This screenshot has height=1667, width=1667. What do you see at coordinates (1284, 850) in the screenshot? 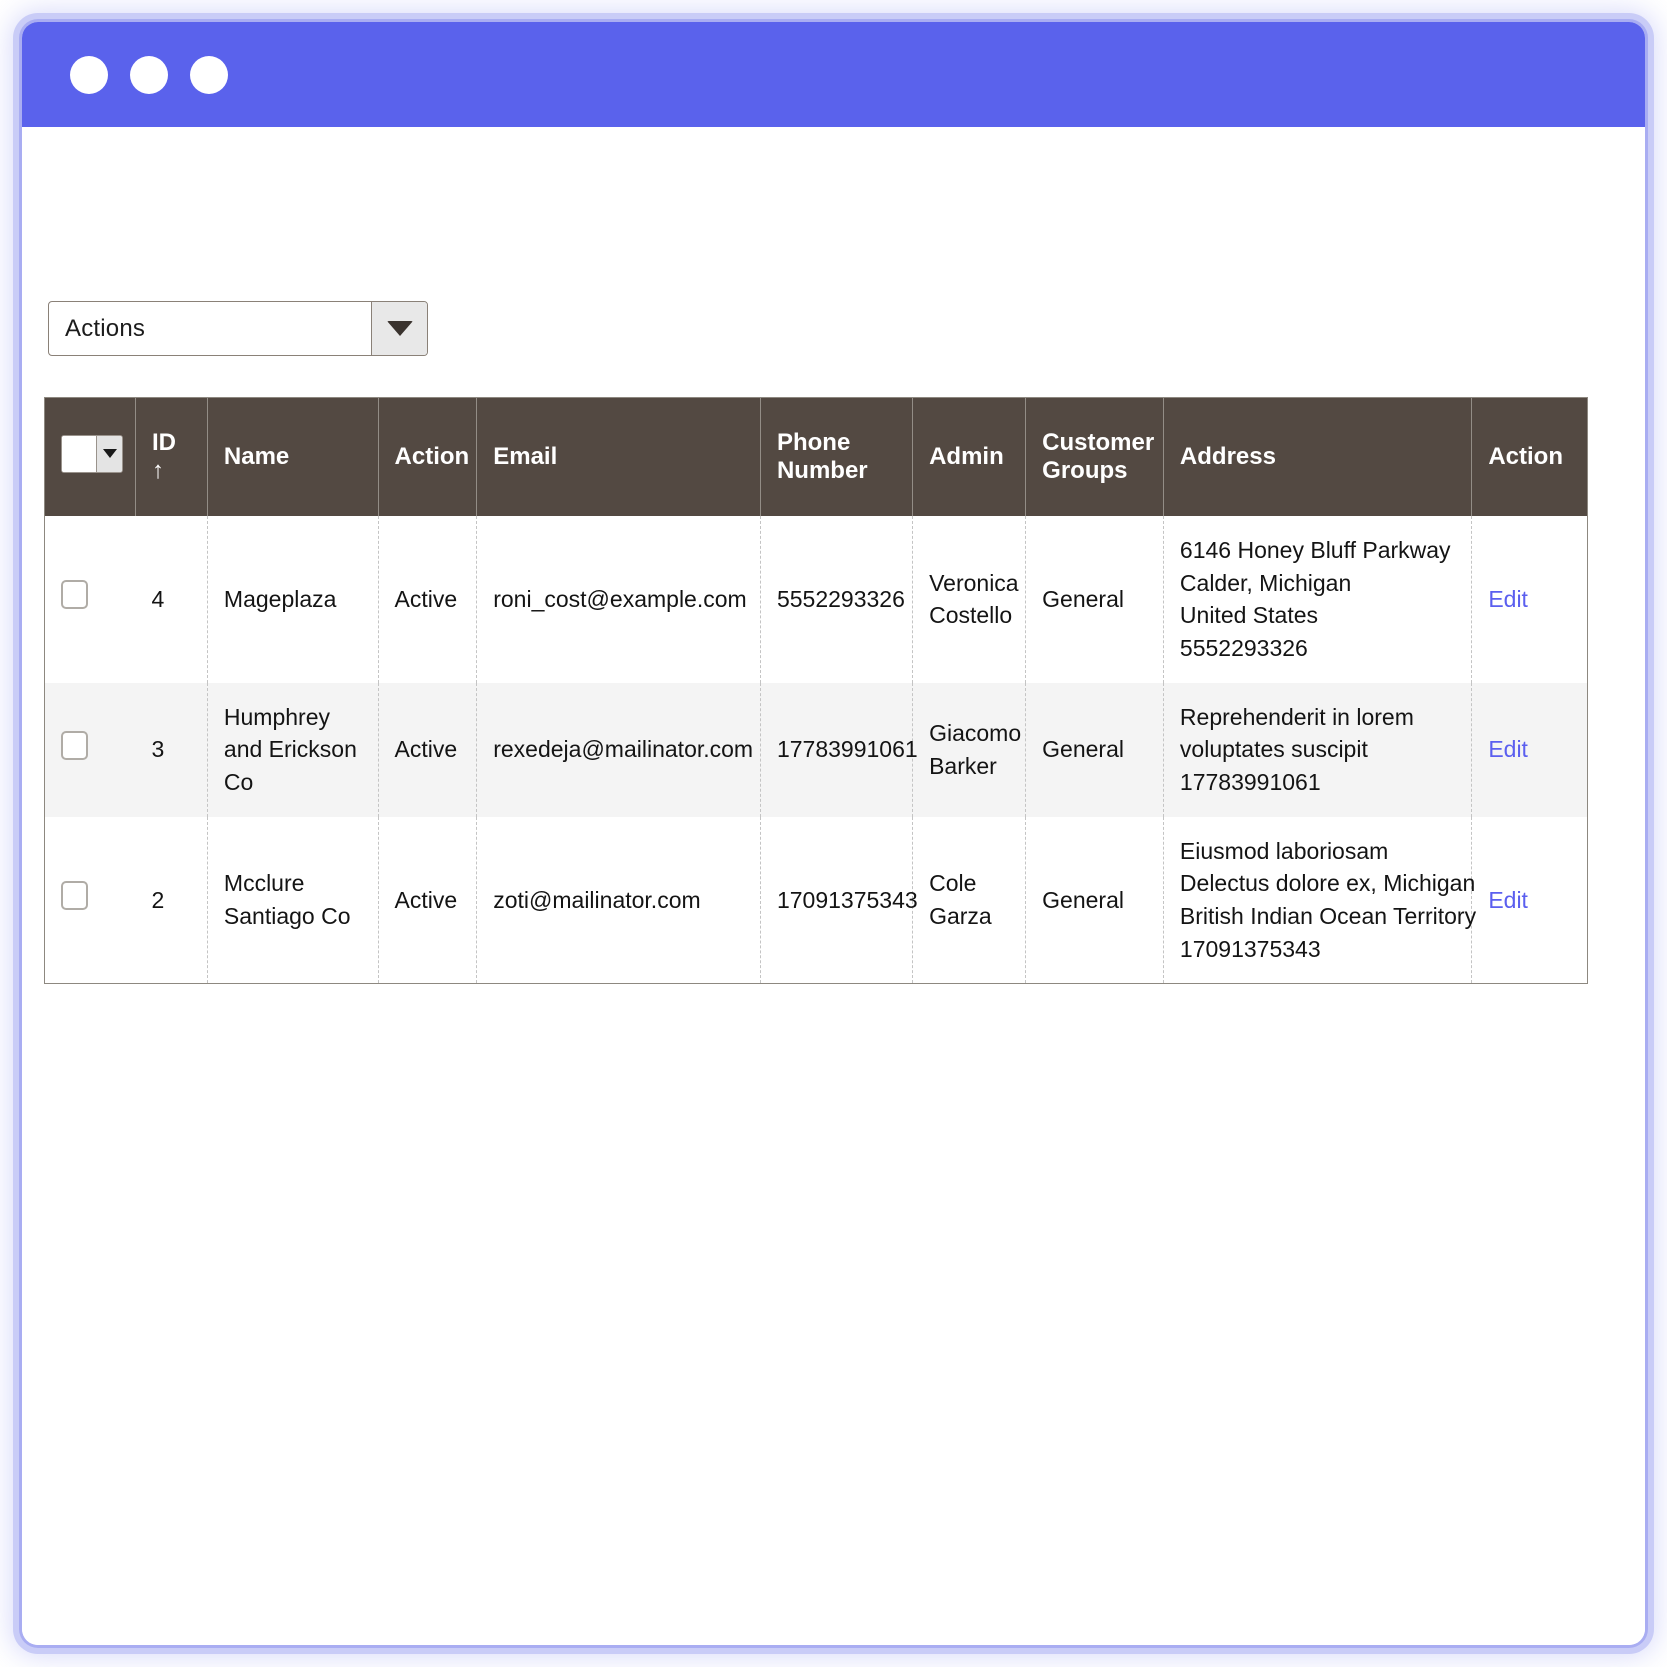
I see `address-line: Eiusmod laboriosam` at bounding box center [1284, 850].